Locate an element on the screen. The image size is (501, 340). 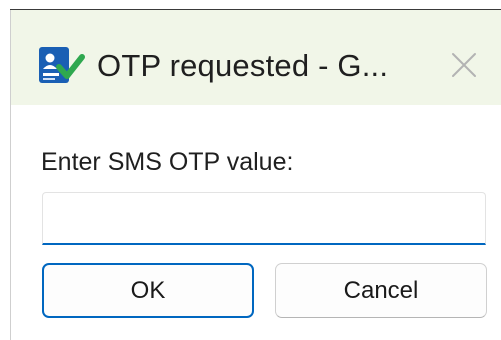
close-icon is located at coordinates (464, 65).